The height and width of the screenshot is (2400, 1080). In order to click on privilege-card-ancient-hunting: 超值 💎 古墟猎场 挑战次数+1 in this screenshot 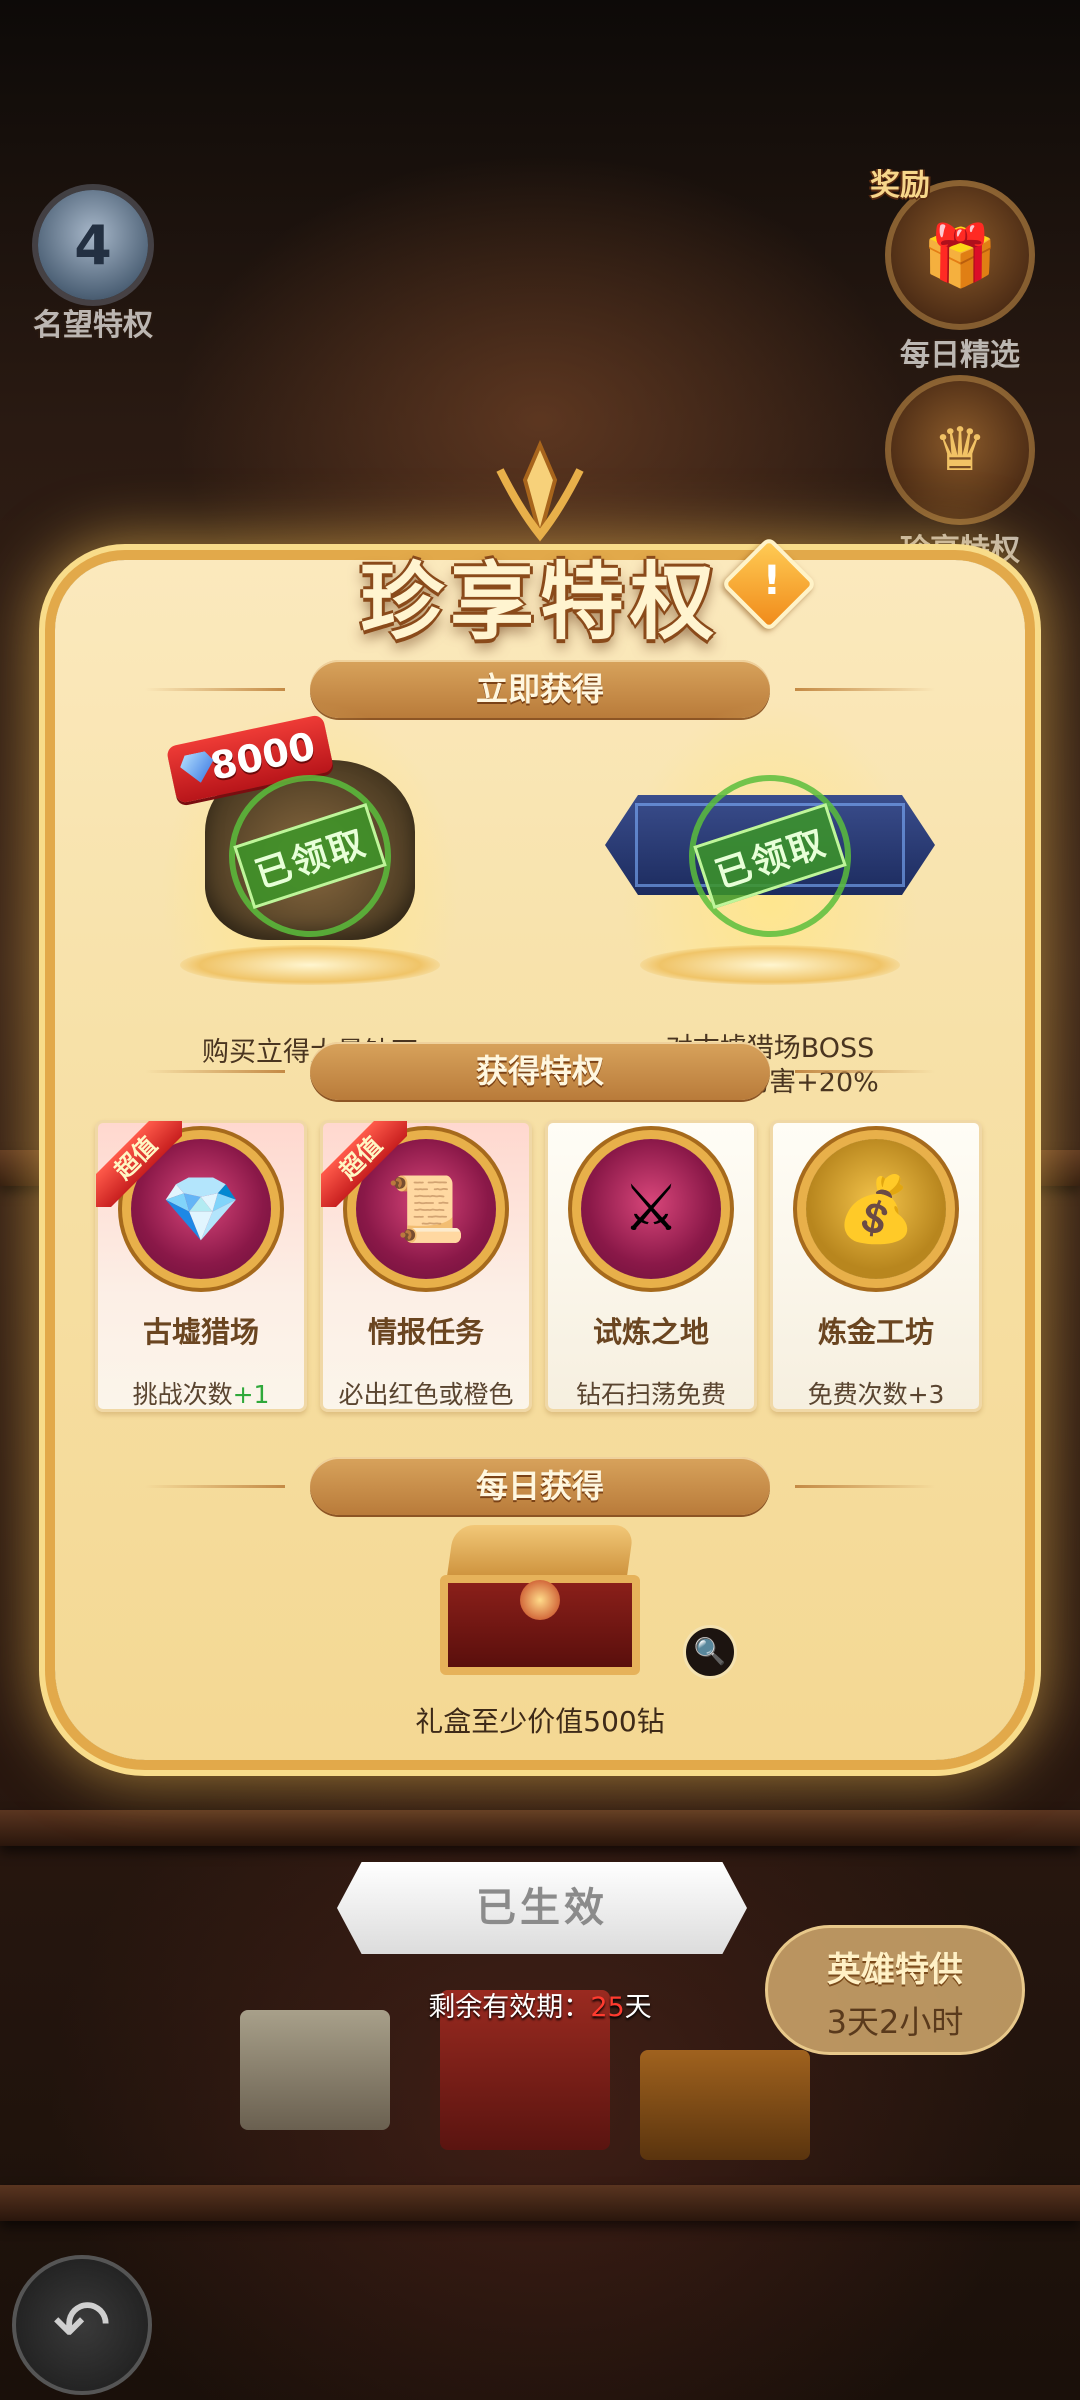, I will do `click(201, 1266)`.